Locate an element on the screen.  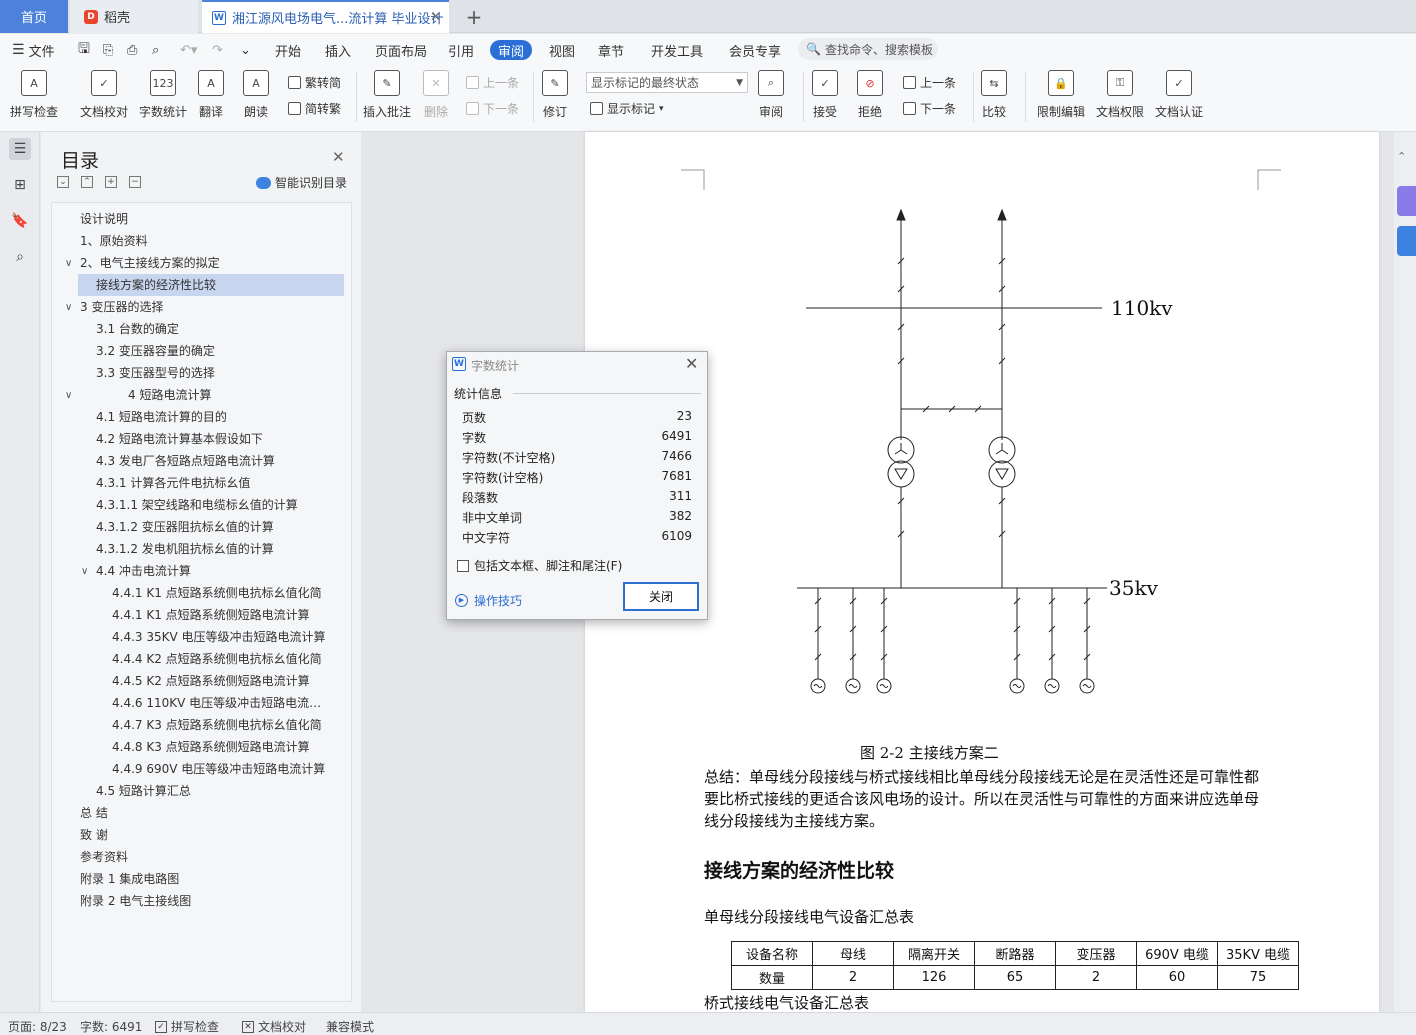
prev-comment-button: 上一条 is located at coordinates (492, 82).